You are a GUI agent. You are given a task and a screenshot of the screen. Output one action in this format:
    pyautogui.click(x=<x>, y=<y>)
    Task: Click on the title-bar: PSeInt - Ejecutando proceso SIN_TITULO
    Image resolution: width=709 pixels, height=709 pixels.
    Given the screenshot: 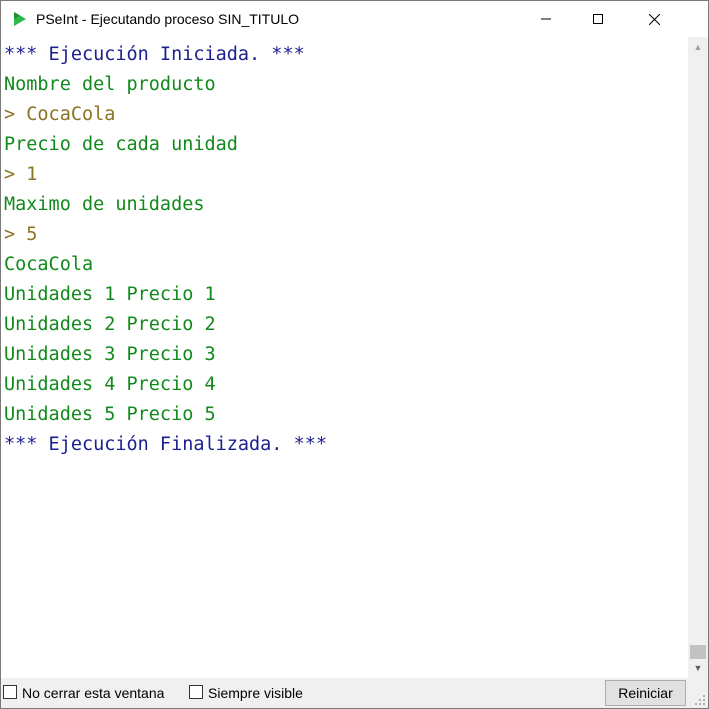 What is the action you would take?
    pyautogui.click(x=354, y=19)
    